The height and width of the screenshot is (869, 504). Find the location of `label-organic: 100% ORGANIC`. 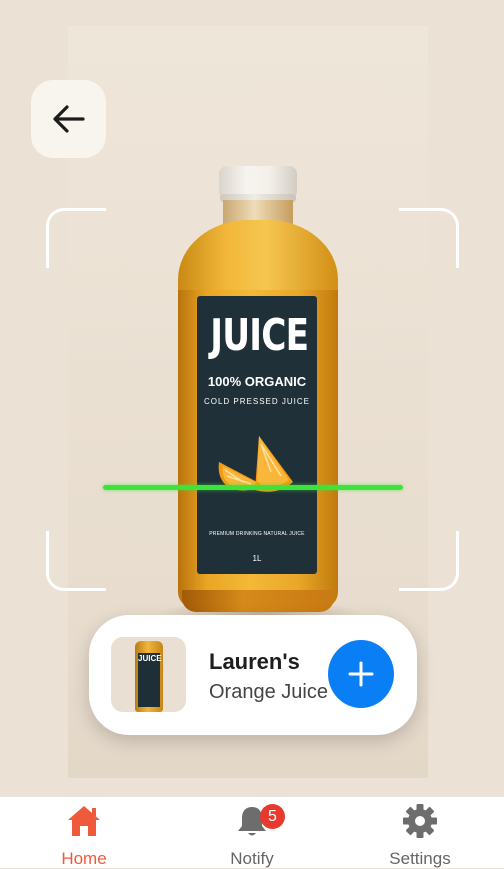

label-organic: 100% ORGANIC is located at coordinates (257, 381).